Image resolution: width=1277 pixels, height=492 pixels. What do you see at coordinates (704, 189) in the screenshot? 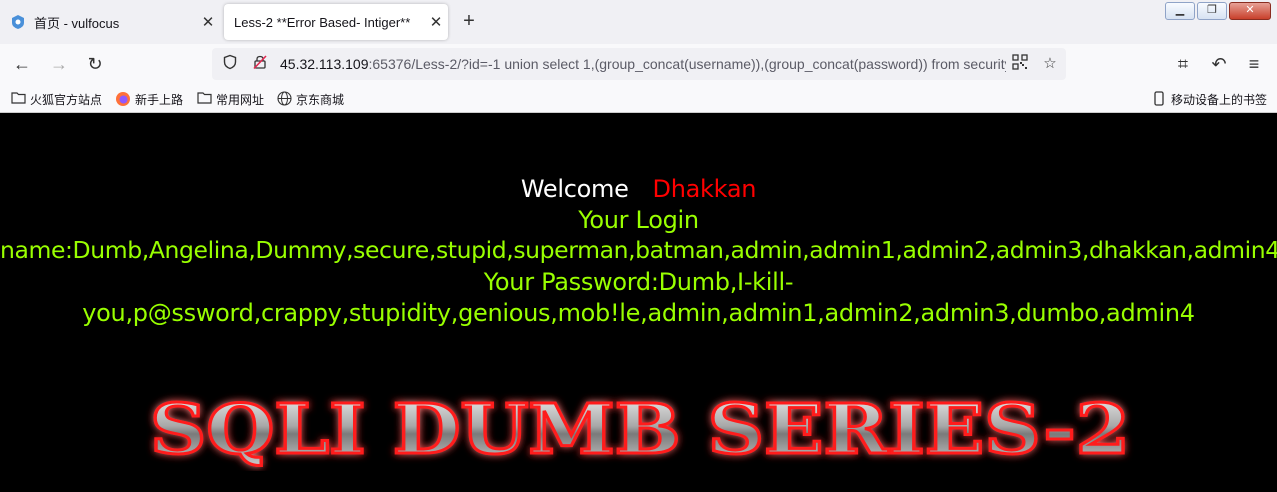
I see `user-name: Dhakkan` at bounding box center [704, 189].